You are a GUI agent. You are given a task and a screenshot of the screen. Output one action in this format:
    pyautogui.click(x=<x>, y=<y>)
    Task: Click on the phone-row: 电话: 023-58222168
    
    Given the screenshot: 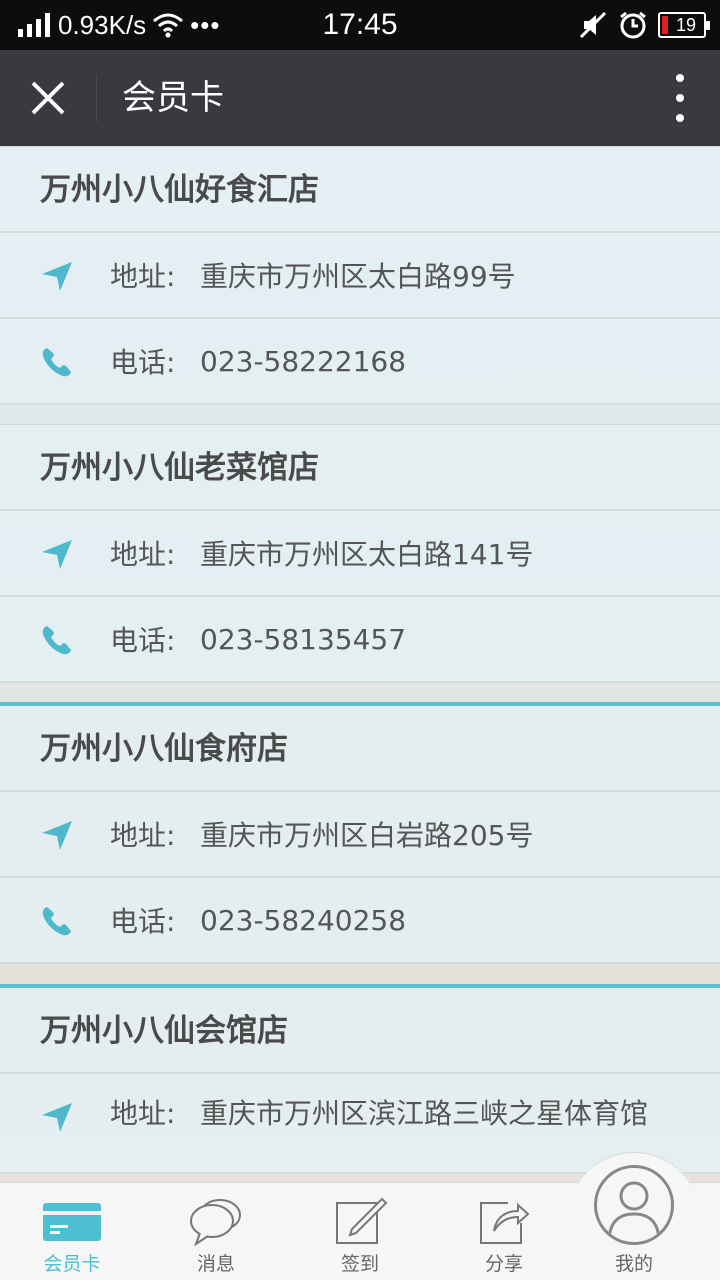 What is the action you would take?
    pyautogui.click(x=360, y=362)
    